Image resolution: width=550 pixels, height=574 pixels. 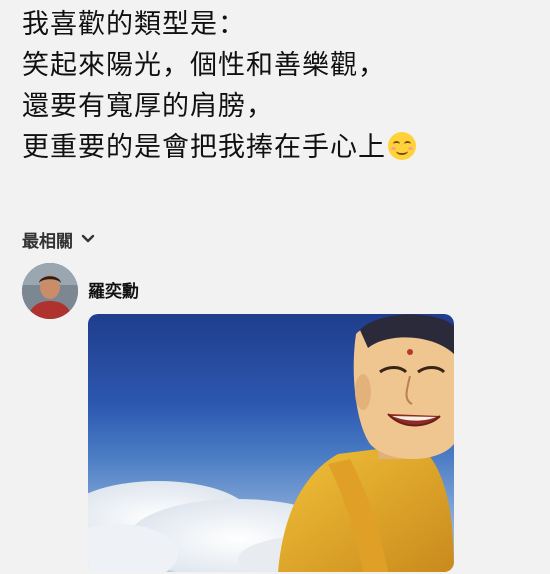 What do you see at coordinates (50, 291) in the screenshot?
I see `avatar` at bounding box center [50, 291].